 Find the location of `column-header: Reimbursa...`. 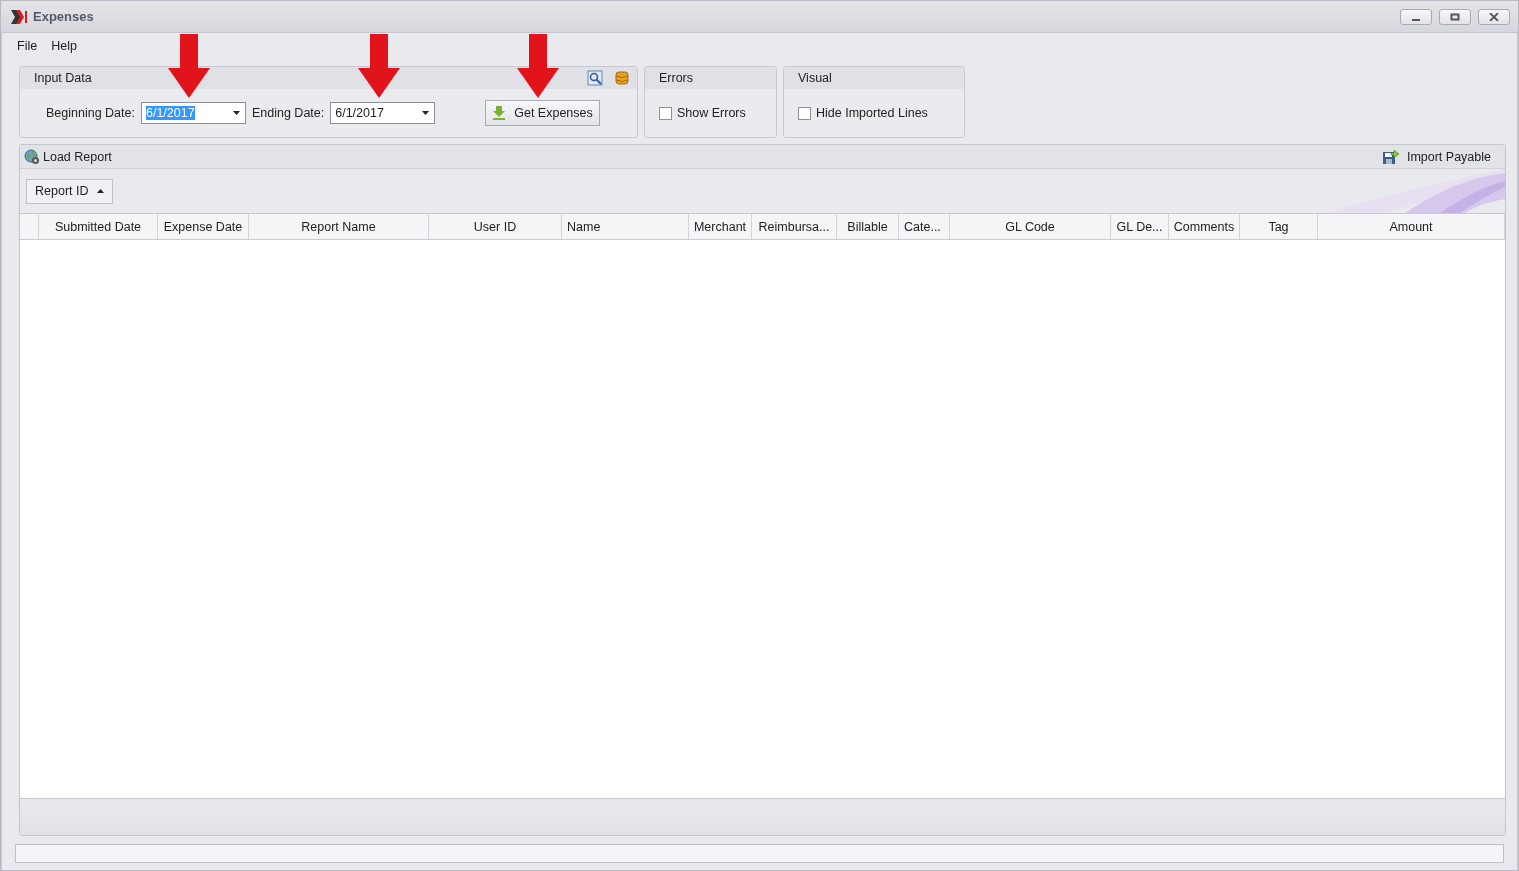

column-header: Reimbursa... is located at coordinates (794, 226).